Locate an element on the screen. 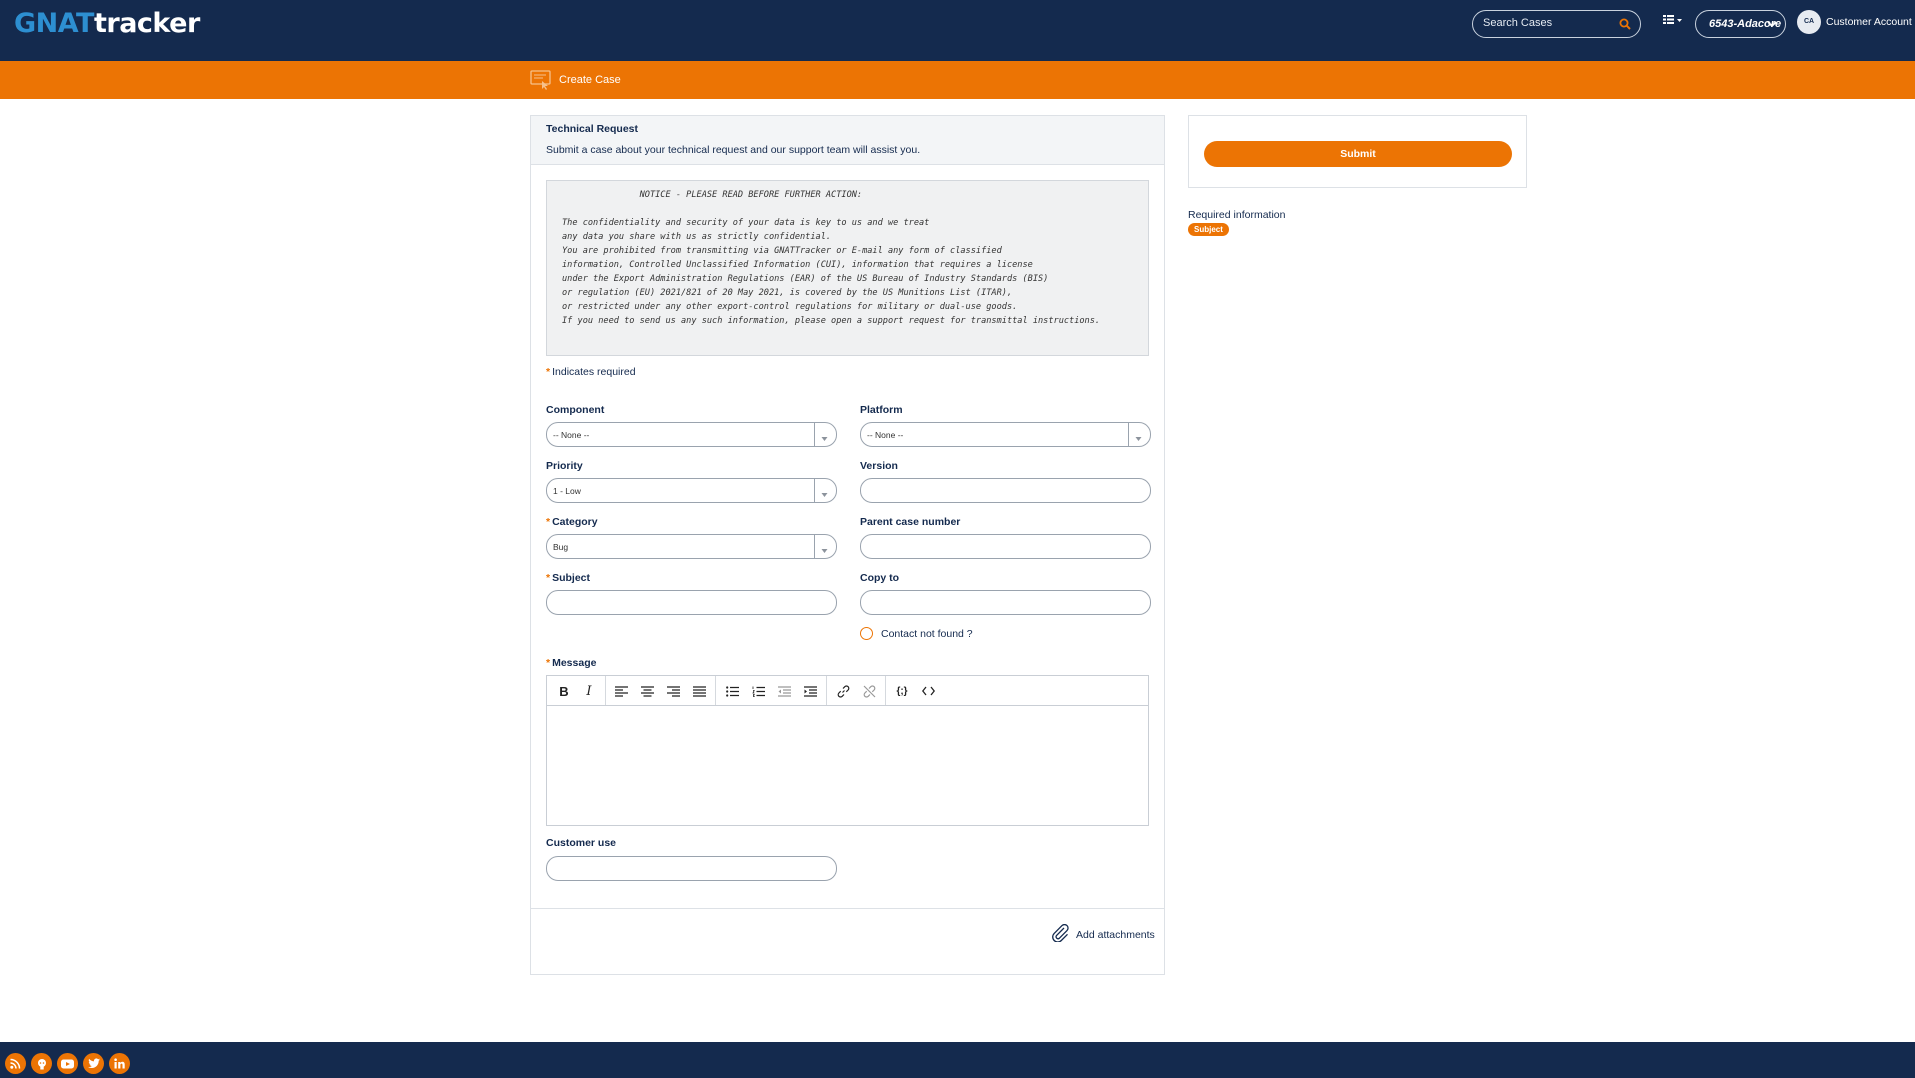 The image size is (1915, 1078). code-block-icon: {;} is located at coordinates (902, 691).